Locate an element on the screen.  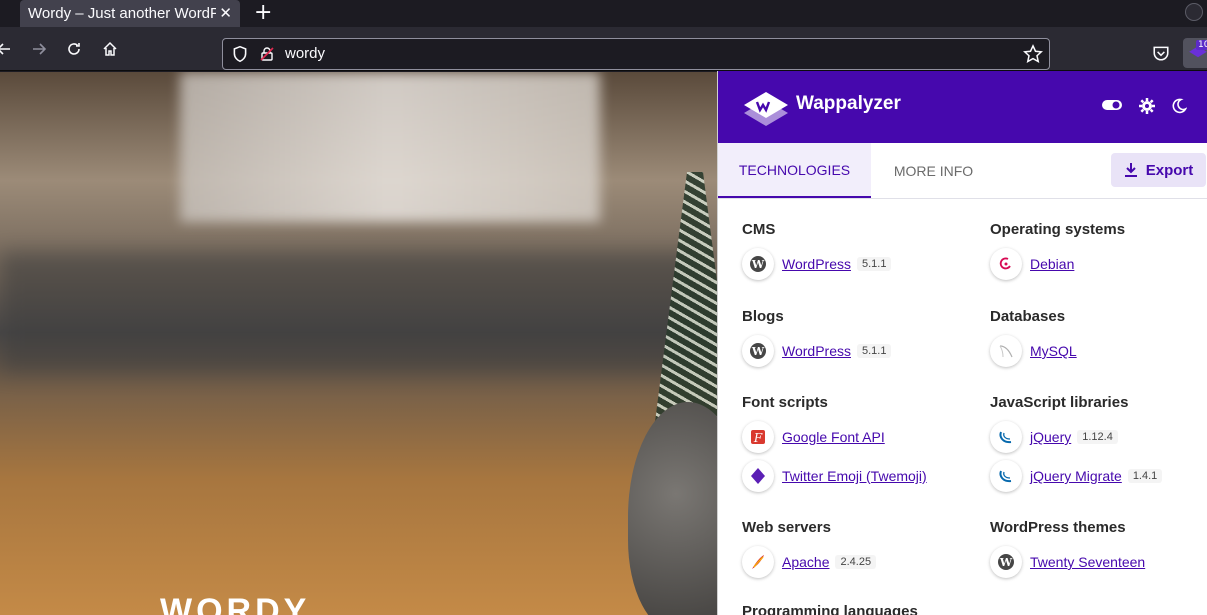
tech-item-apache: Apache 2.4.25 is located at coordinates (809, 562).